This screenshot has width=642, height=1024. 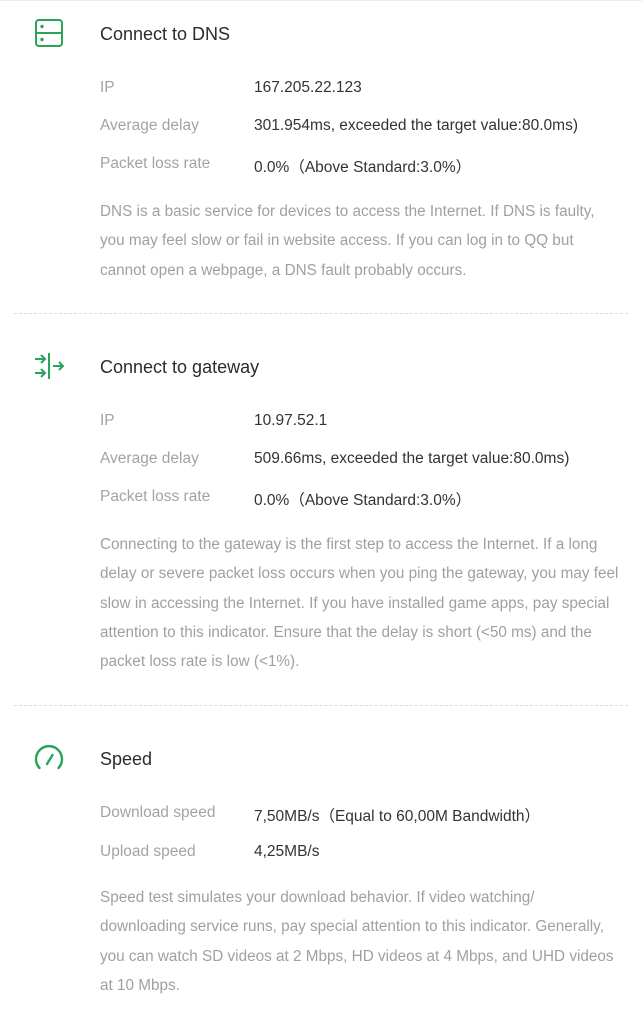 What do you see at coordinates (308, 87) in the screenshot?
I see `dns-ip-value: 167.205.22.123` at bounding box center [308, 87].